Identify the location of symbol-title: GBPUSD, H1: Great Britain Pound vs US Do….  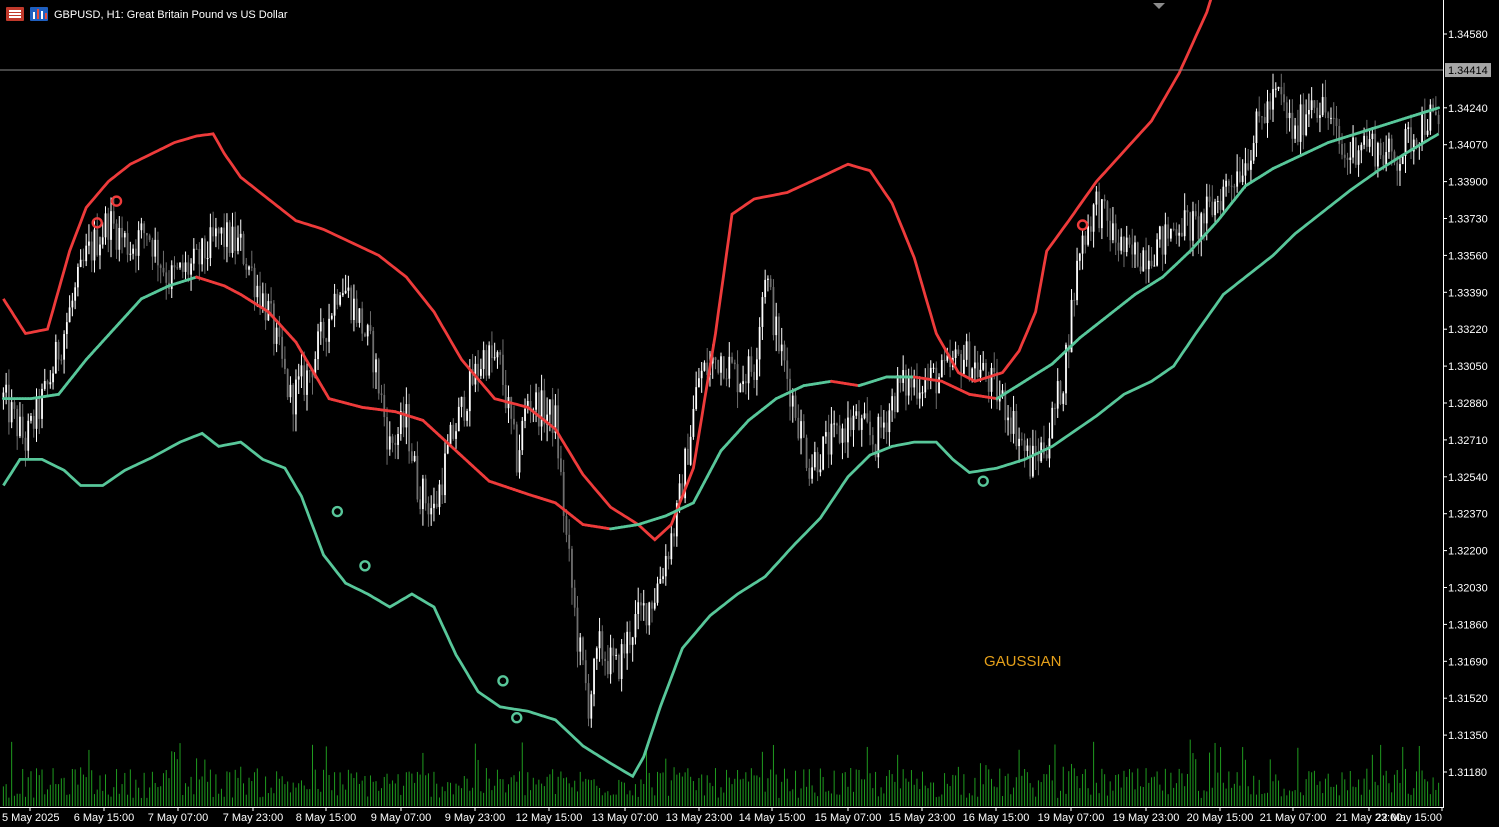
(171, 15).